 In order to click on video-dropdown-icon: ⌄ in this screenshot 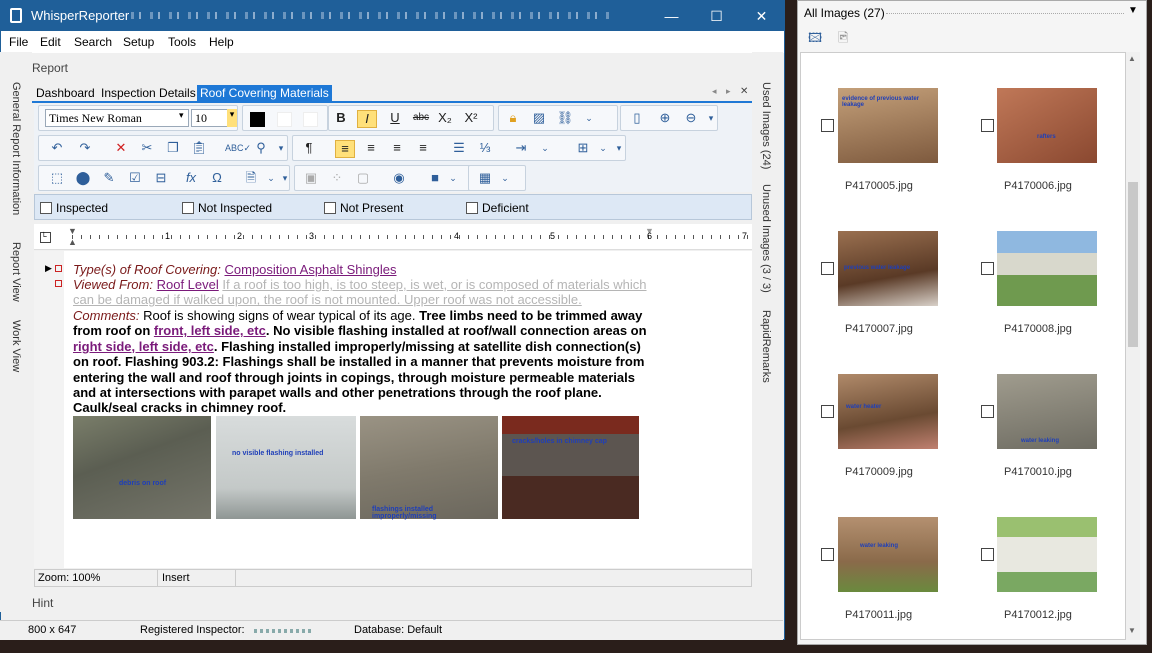, I will do `click(453, 178)`.